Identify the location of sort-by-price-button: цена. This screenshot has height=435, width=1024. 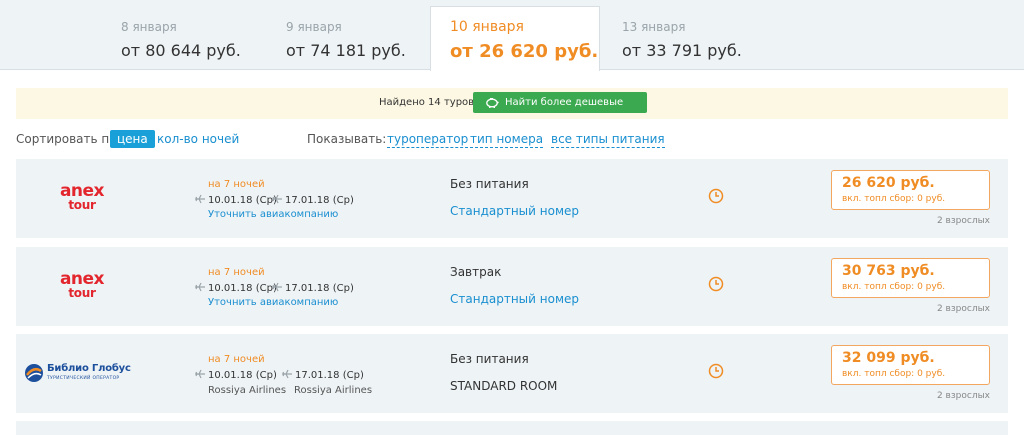
(132, 139).